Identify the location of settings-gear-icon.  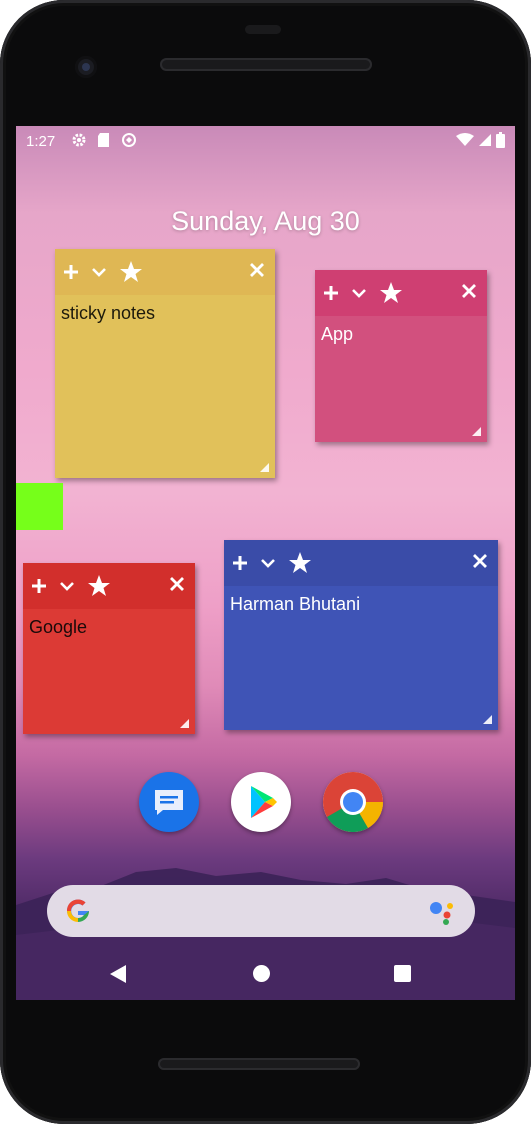
(79, 140).